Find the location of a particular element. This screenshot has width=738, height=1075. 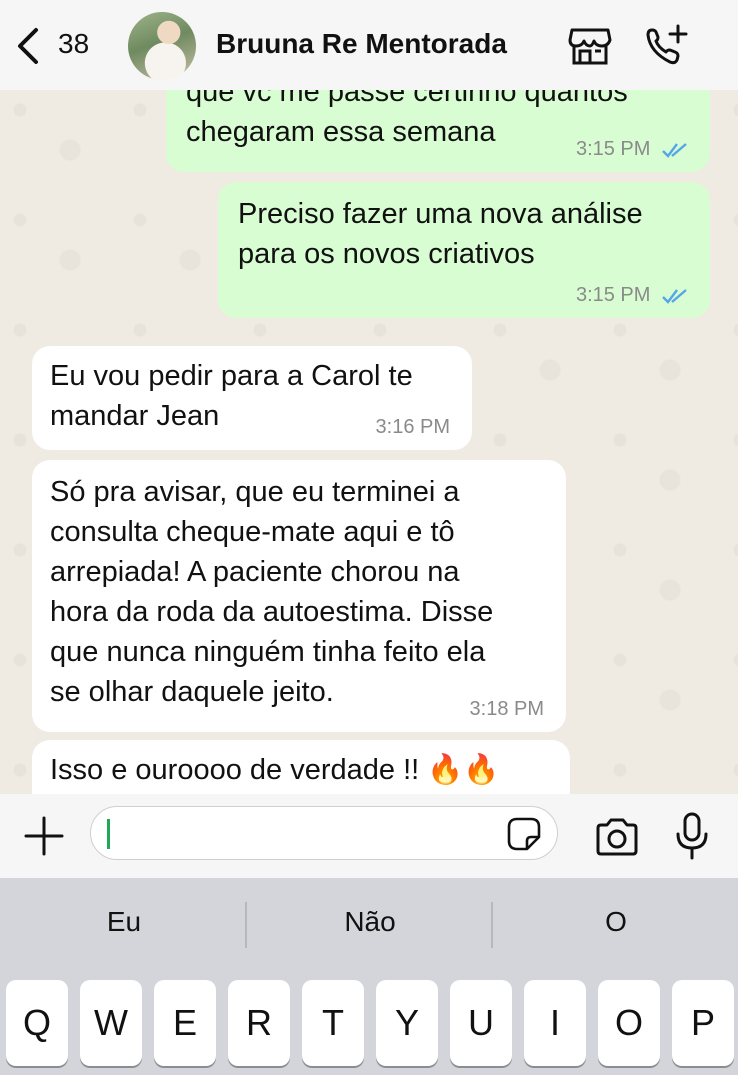

attach-button is located at coordinates (44, 836).